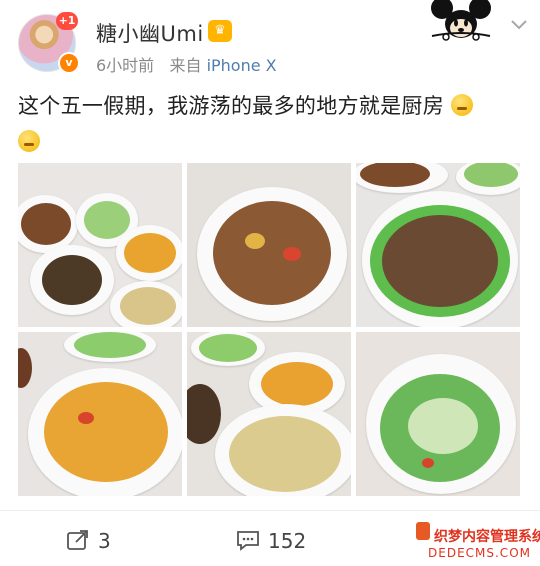 The image size is (540, 566). Describe the element at coordinates (270, 124) in the screenshot. I see `post-text: 这个五一假期，我游荡的最多的地方就是厨房` at that location.